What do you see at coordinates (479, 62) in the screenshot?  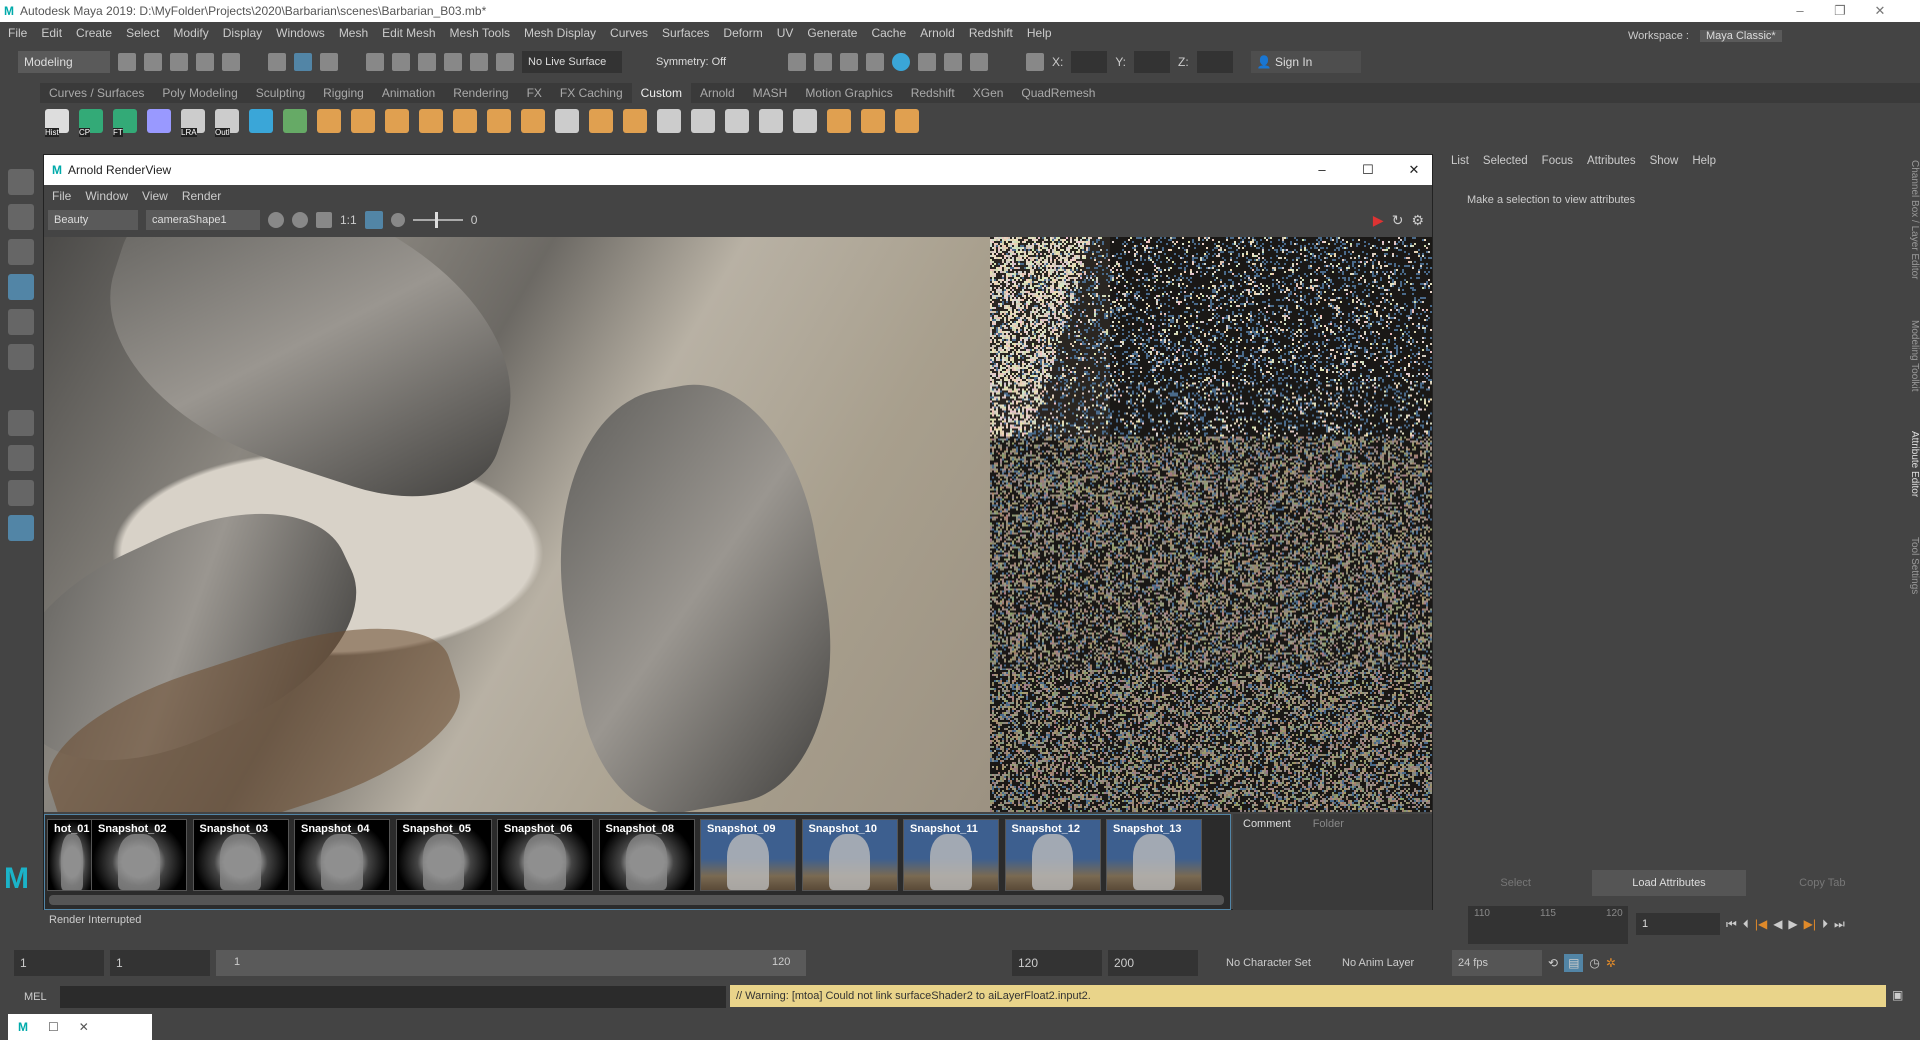 I see `snap-surface-icon` at bounding box center [479, 62].